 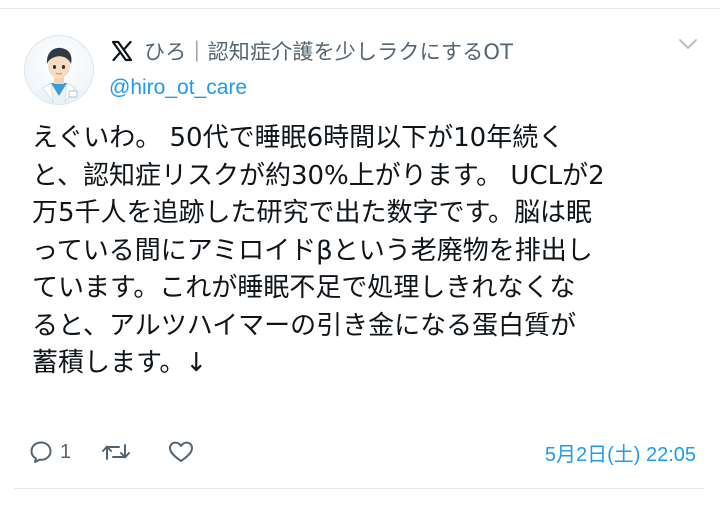 What do you see at coordinates (66, 451) in the screenshot?
I see `reply-count: 1` at bounding box center [66, 451].